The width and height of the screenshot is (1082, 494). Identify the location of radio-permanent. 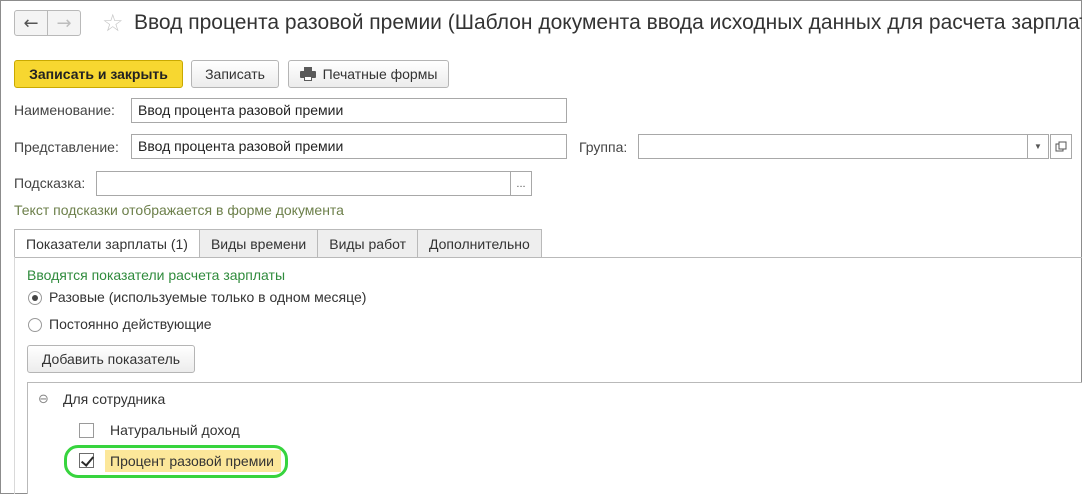
(35, 325).